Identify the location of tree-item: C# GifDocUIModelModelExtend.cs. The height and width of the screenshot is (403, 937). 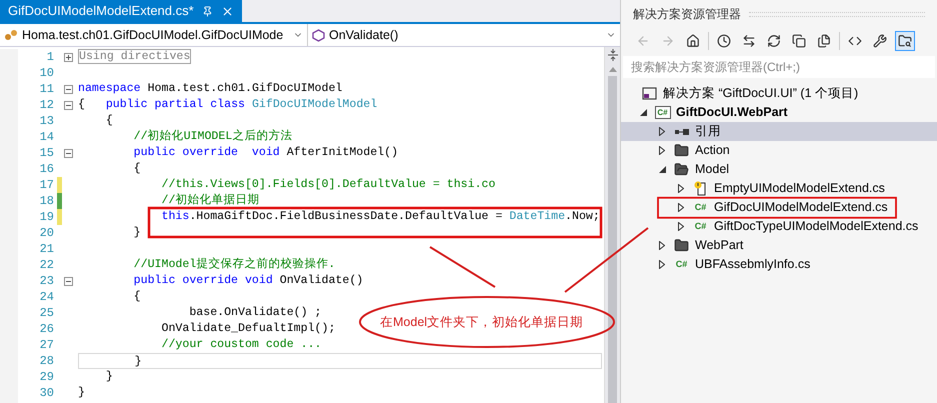
(779, 207).